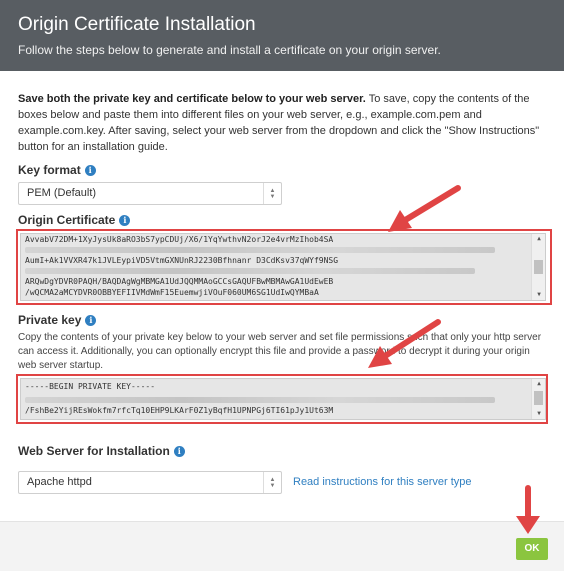 Image resolution: width=564 pixels, height=571 pixels. I want to click on web-server-value: Apache httpd, so click(59, 482).